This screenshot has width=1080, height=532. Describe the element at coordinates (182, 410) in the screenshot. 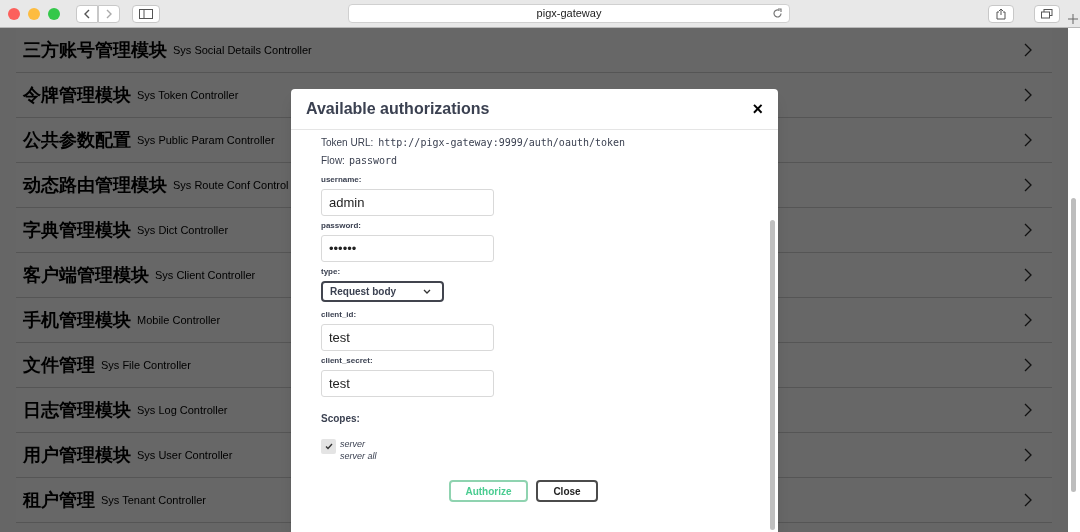

I see `controller-name: Sys Log Controller` at that location.